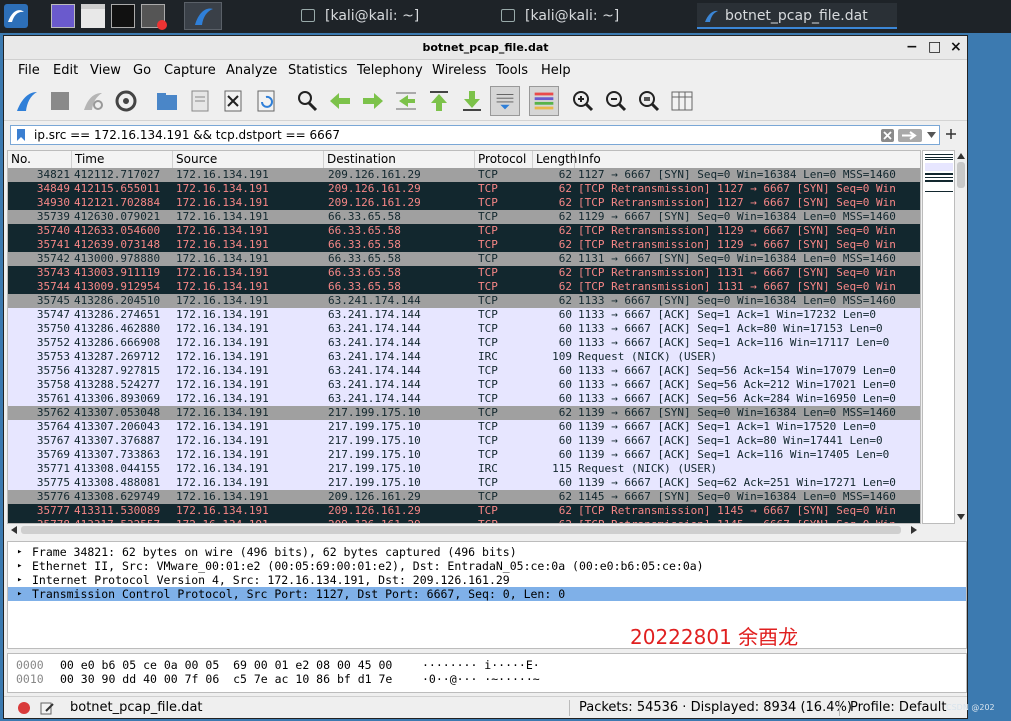 The width and height of the screenshot is (1011, 721). What do you see at coordinates (797, 16) in the screenshot?
I see `taskbar-window-wireshark: botnet_pcap_file.dat` at bounding box center [797, 16].